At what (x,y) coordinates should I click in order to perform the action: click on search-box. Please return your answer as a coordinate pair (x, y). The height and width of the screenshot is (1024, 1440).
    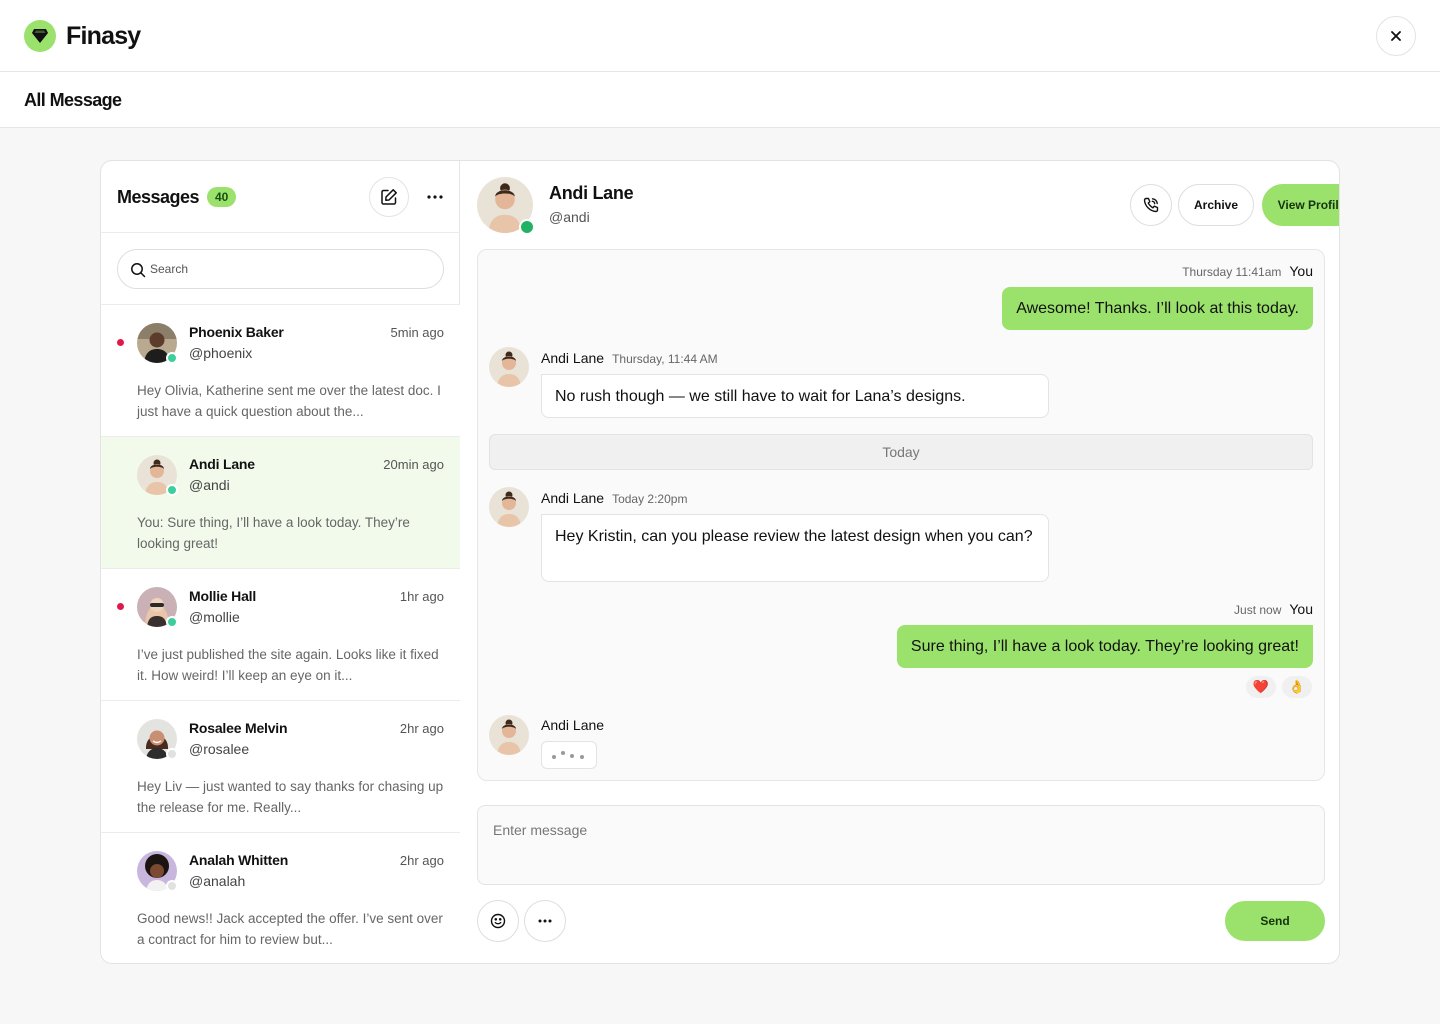
    Looking at the image, I should click on (280, 269).